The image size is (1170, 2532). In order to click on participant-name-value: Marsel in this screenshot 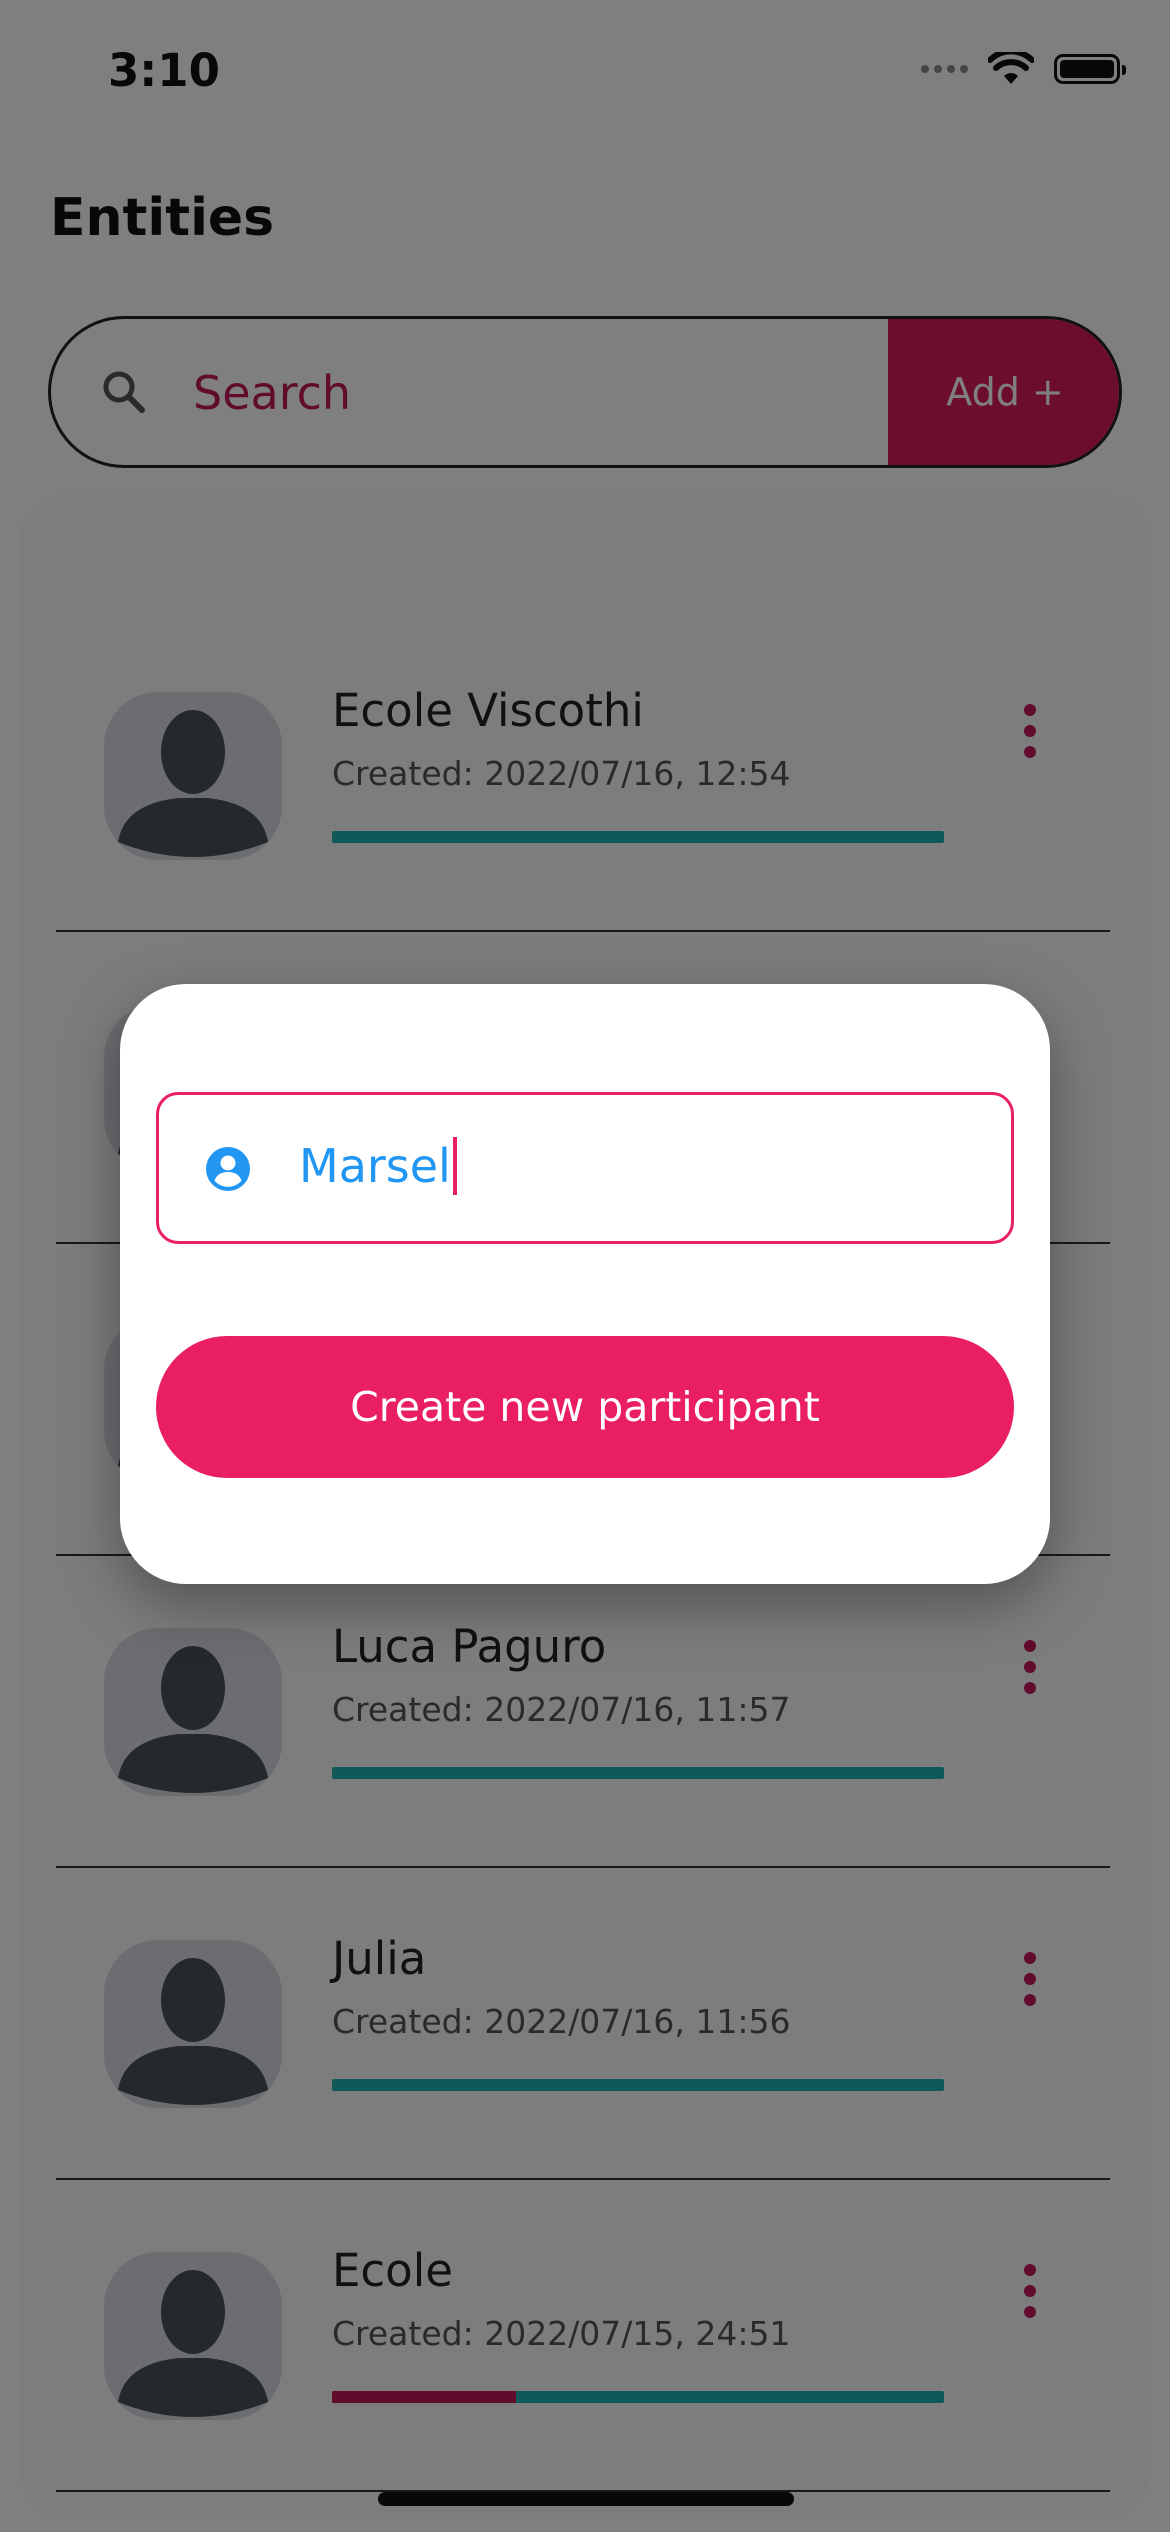, I will do `click(375, 1166)`.